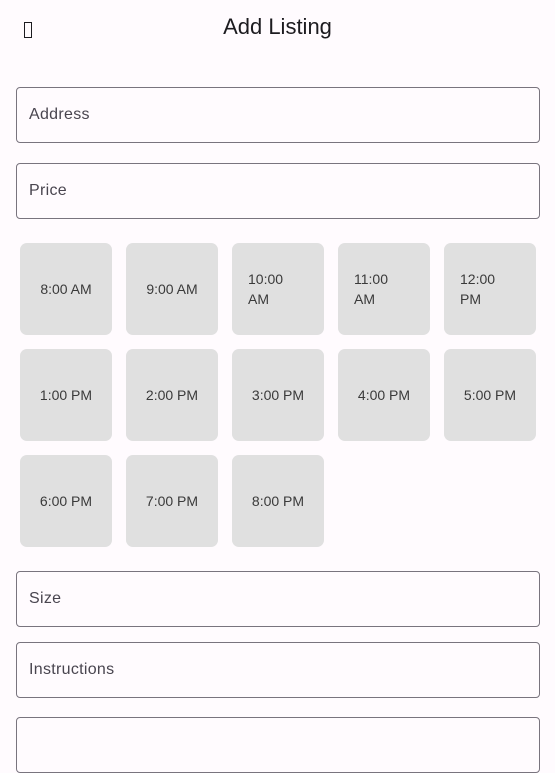 The image size is (555, 773). I want to click on time-slot-12pm: 12:00 PM, so click(490, 289).